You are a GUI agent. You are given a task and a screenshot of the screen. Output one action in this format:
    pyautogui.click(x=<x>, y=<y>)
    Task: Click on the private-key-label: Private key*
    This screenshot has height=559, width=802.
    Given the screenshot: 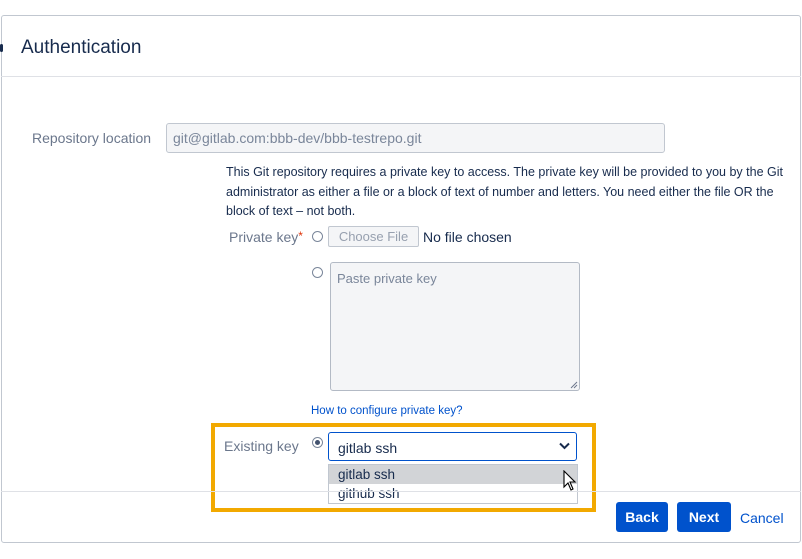 What is the action you would take?
    pyautogui.click(x=266, y=237)
    